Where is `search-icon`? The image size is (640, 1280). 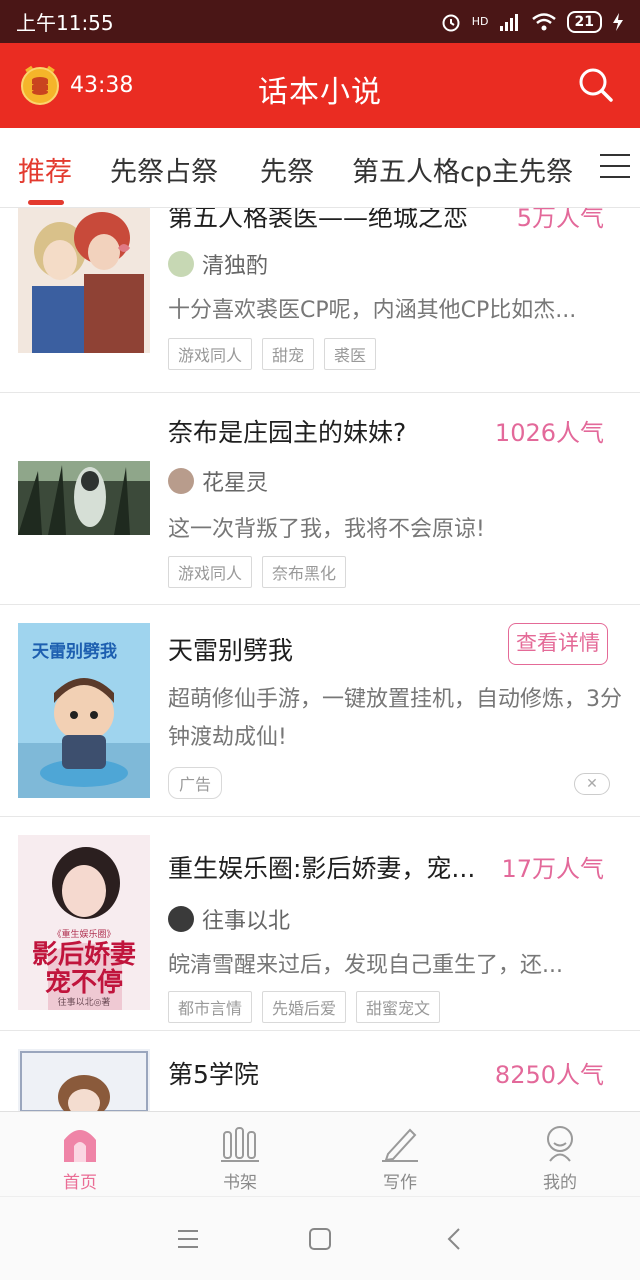 search-icon is located at coordinates (596, 85).